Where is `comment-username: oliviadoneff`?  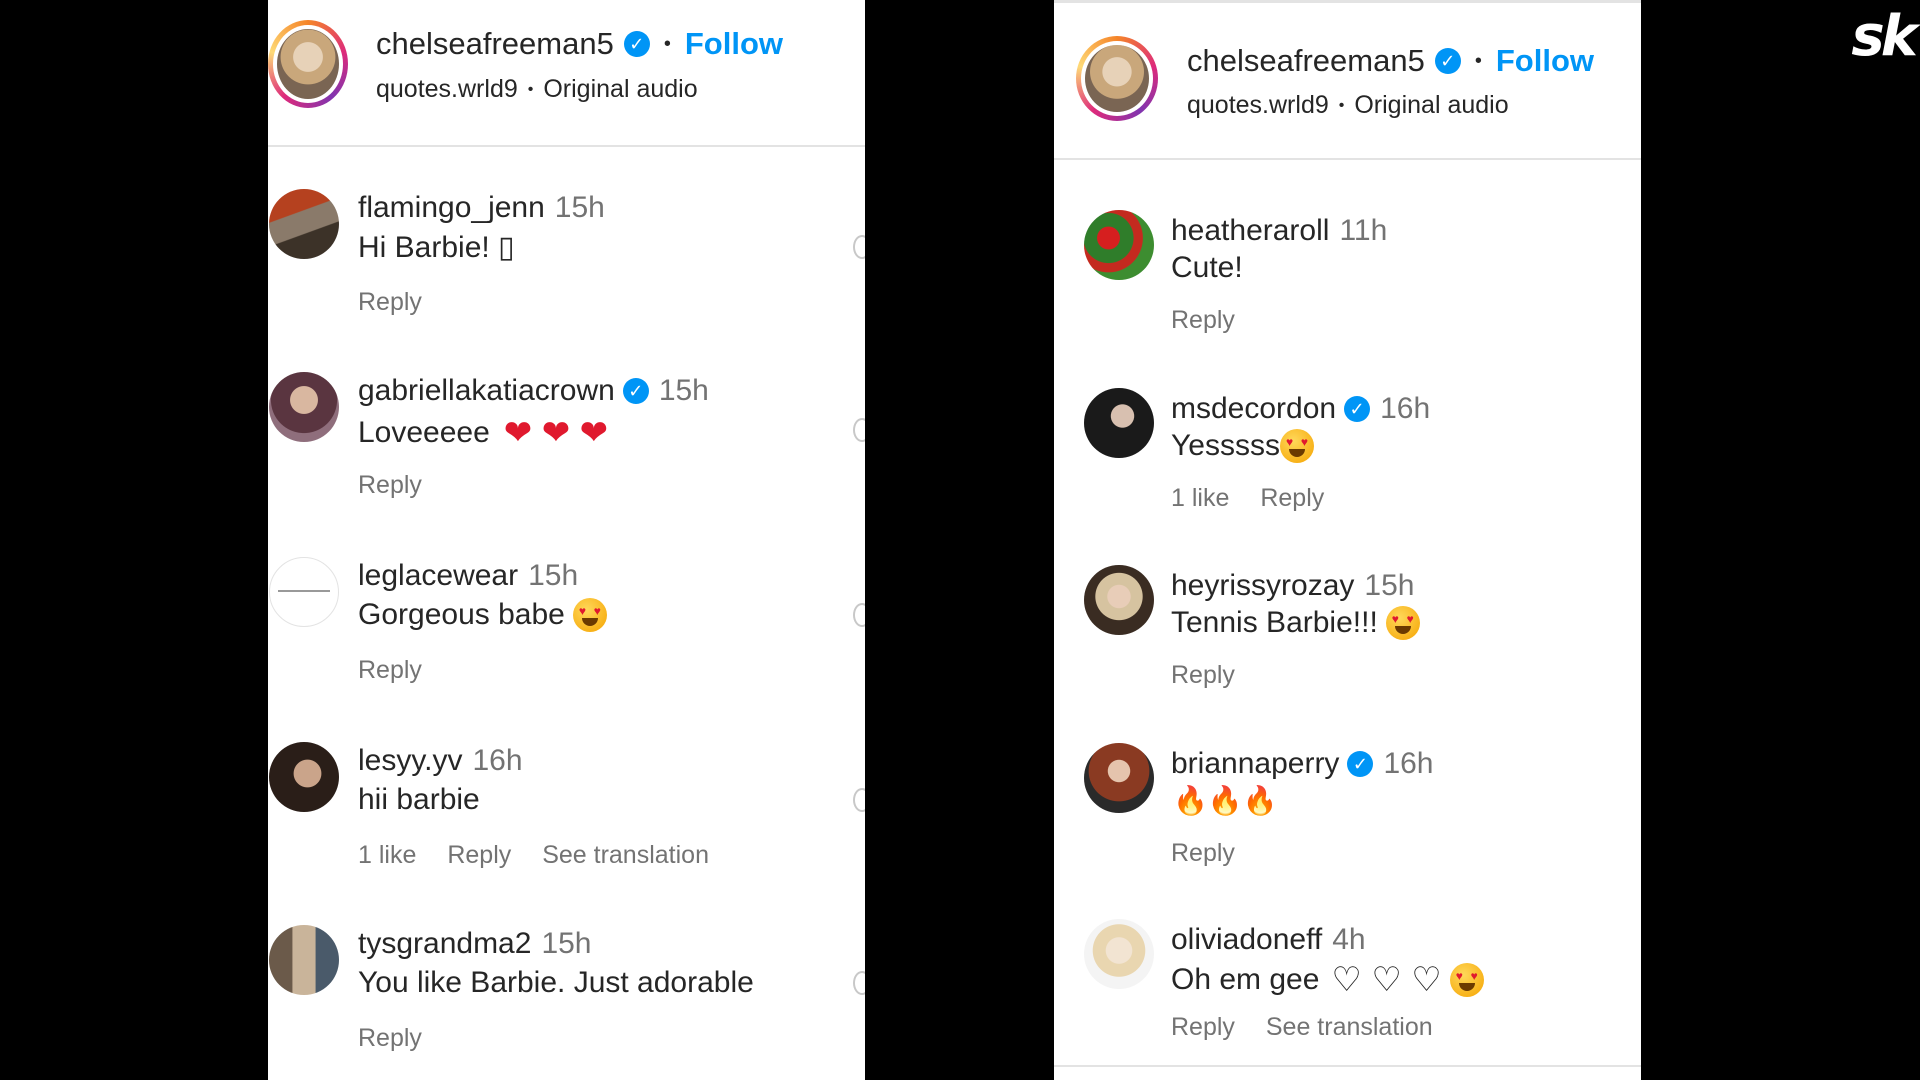 comment-username: oliviadoneff is located at coordinates (1246, 940).